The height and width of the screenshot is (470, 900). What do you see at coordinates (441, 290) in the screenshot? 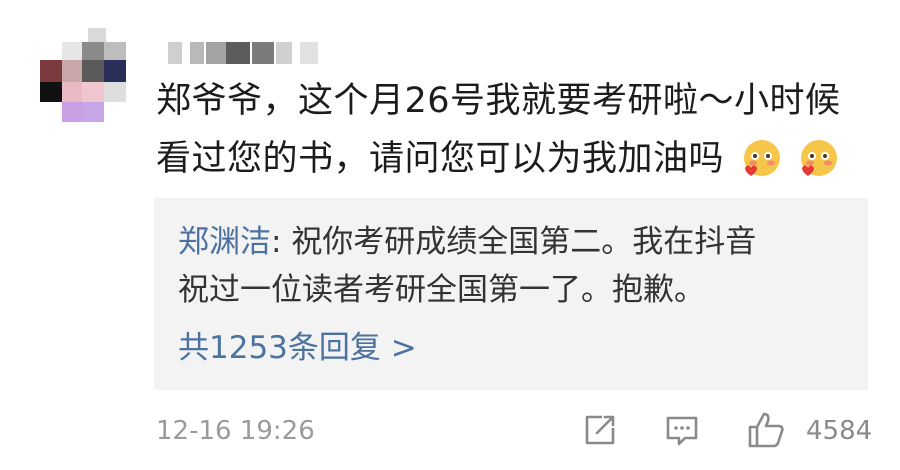
I see `reply-text-line-2: 祝过一位读者考研全国第一了。抱歉。` at bounding box center [441, 290].